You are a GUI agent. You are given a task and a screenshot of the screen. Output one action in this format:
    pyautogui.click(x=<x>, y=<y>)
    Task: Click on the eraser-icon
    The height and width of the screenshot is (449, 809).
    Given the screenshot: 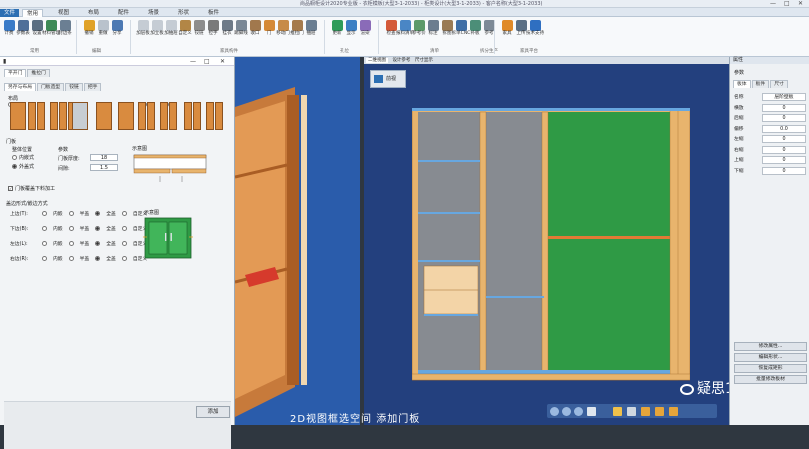 What is the action you would take?
    pyautogui.click(x=631, y=411)
    